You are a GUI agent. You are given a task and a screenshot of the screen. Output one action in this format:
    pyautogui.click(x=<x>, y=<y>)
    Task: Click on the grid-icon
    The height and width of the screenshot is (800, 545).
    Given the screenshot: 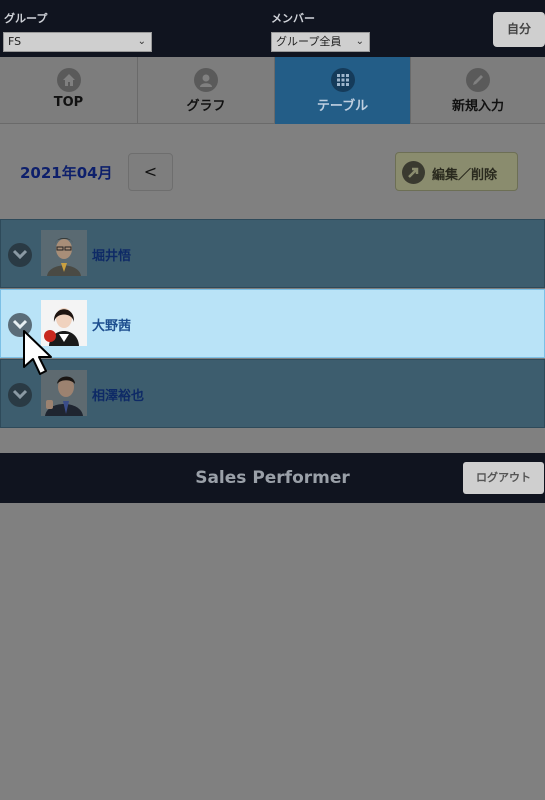 What is the action you would take?
    pyautogui.click(x=342, y=80)
    